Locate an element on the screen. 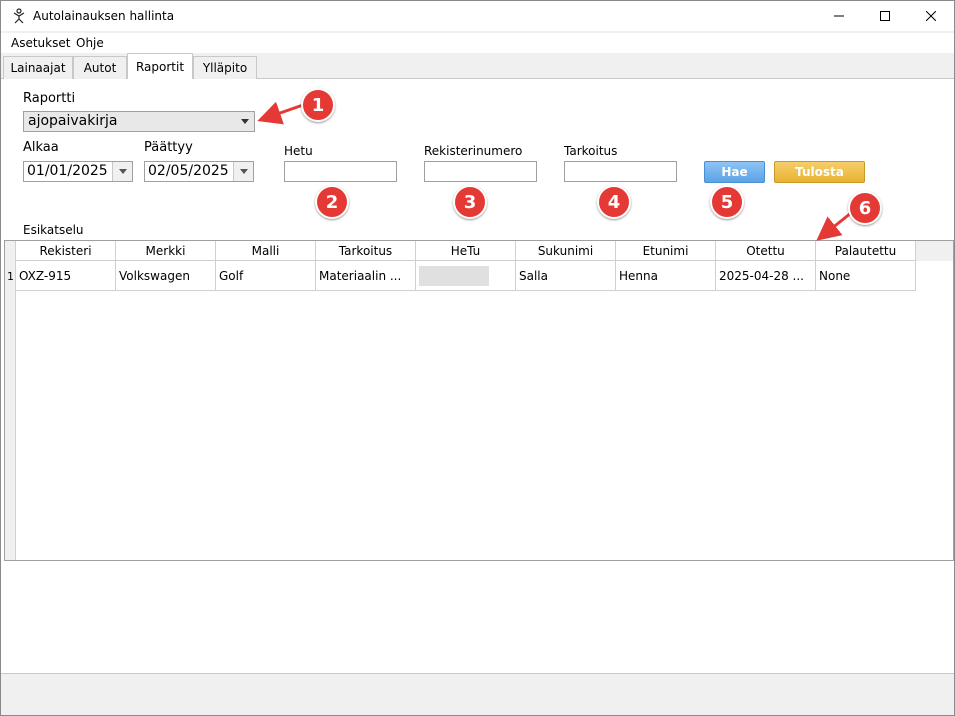 This screenshot has height=716, width=955. chevron-down-icon is located at coordinates (245, 121).